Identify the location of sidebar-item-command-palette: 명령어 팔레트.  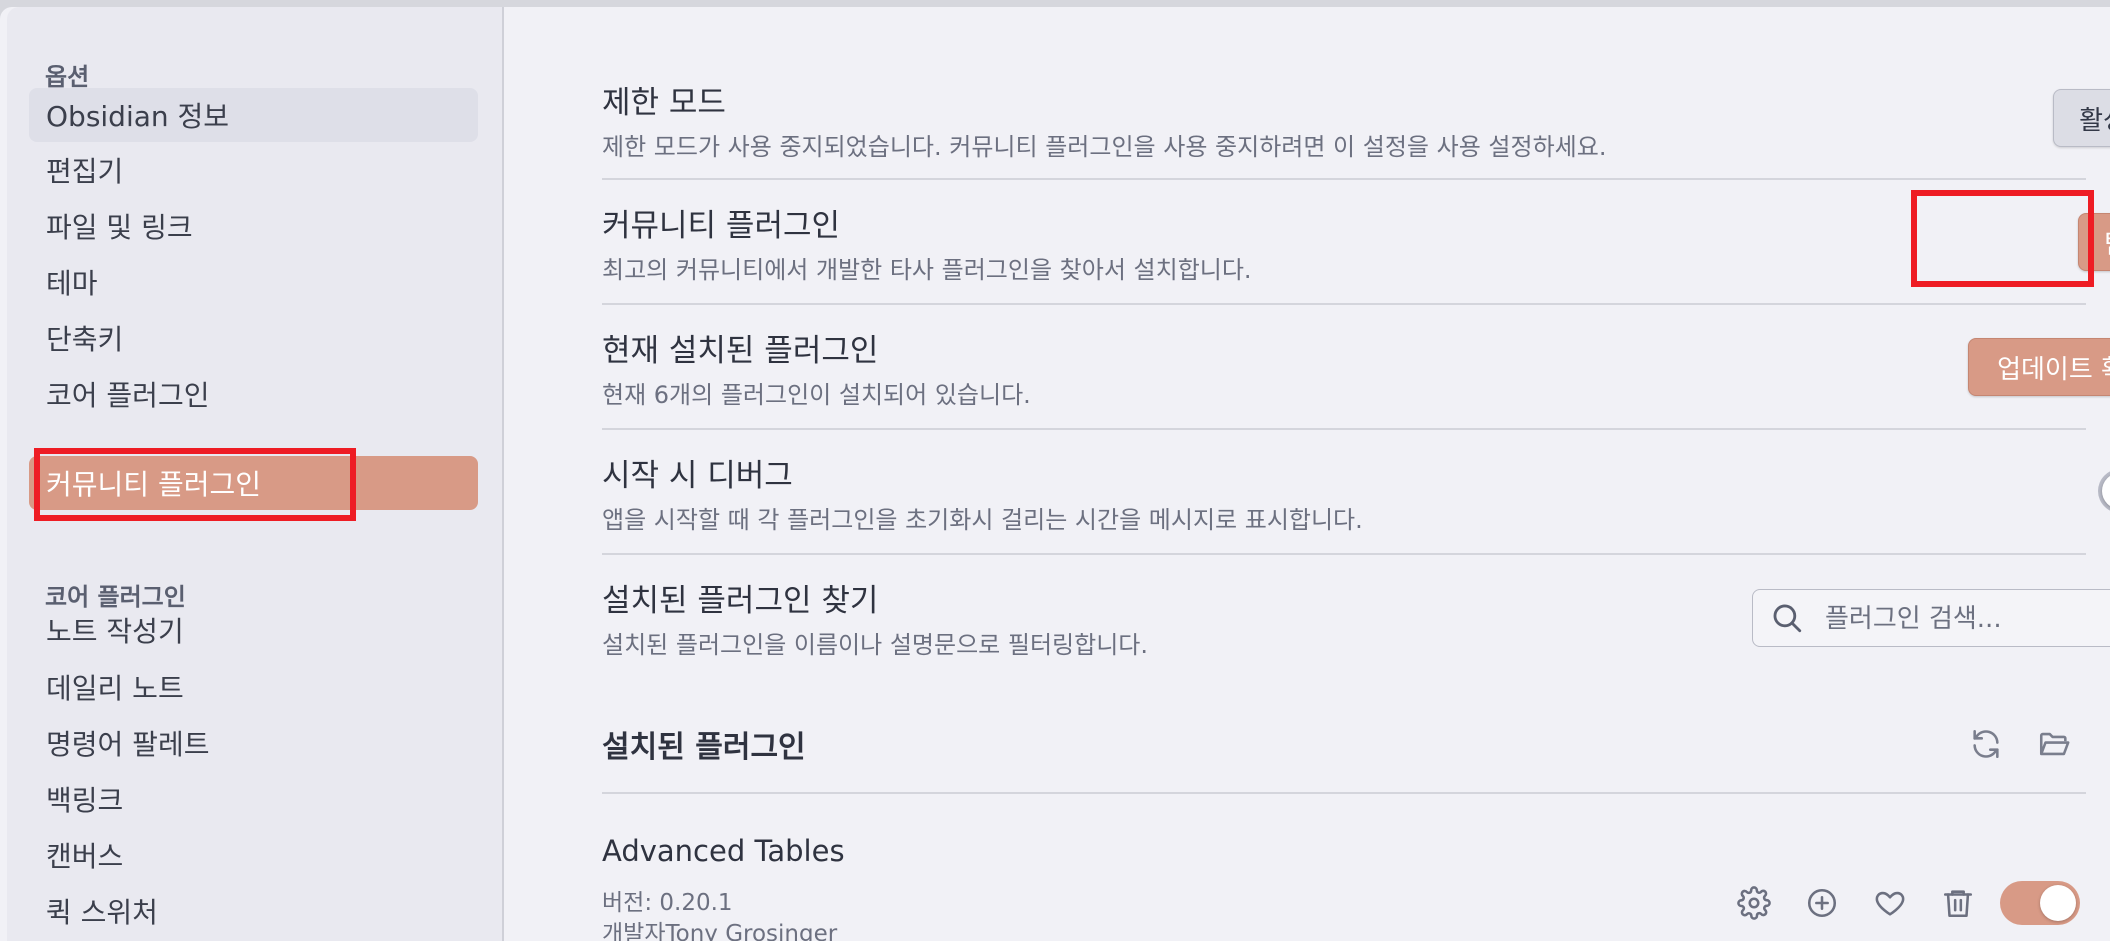
(253, 743).